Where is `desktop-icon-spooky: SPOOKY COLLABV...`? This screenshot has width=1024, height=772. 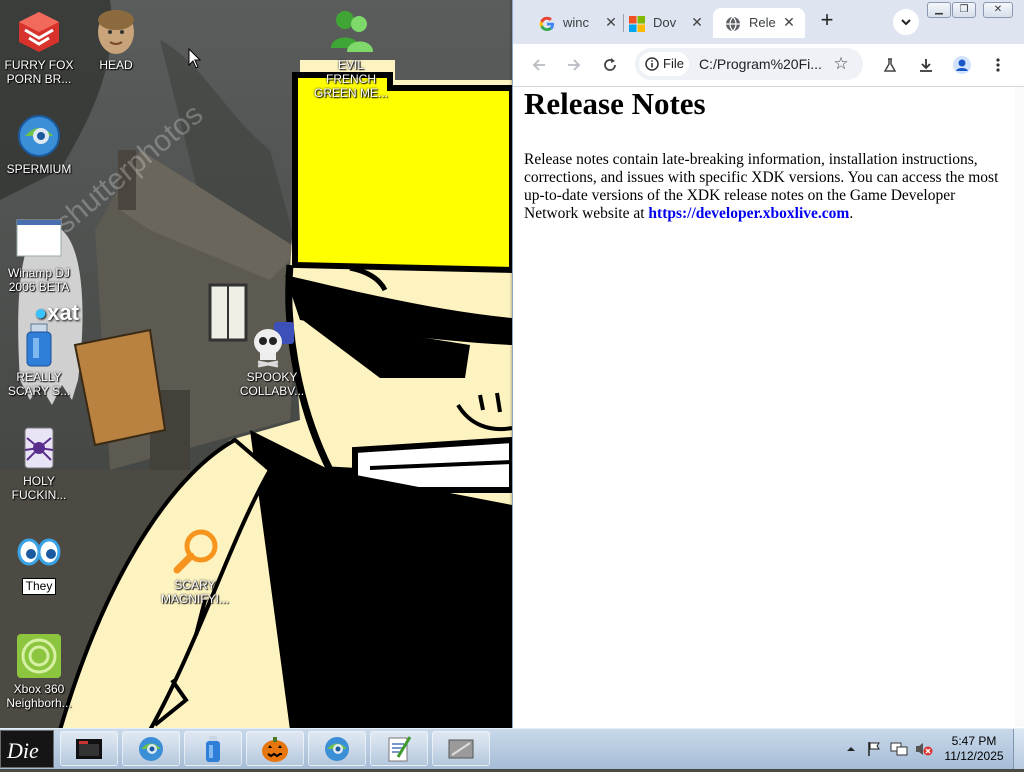
desktop-icon-spooky: SPOOKY COLLABV... is located at coordinates (272, 359).